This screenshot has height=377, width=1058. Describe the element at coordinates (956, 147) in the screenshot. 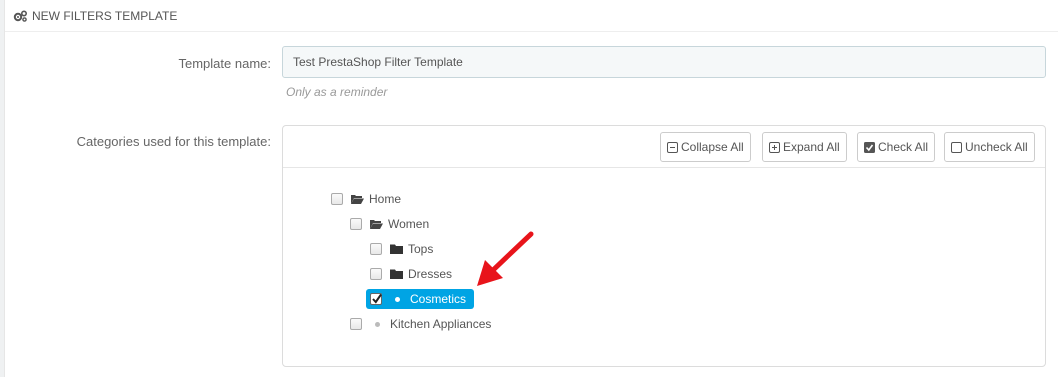

I see `square-icon` at that location.